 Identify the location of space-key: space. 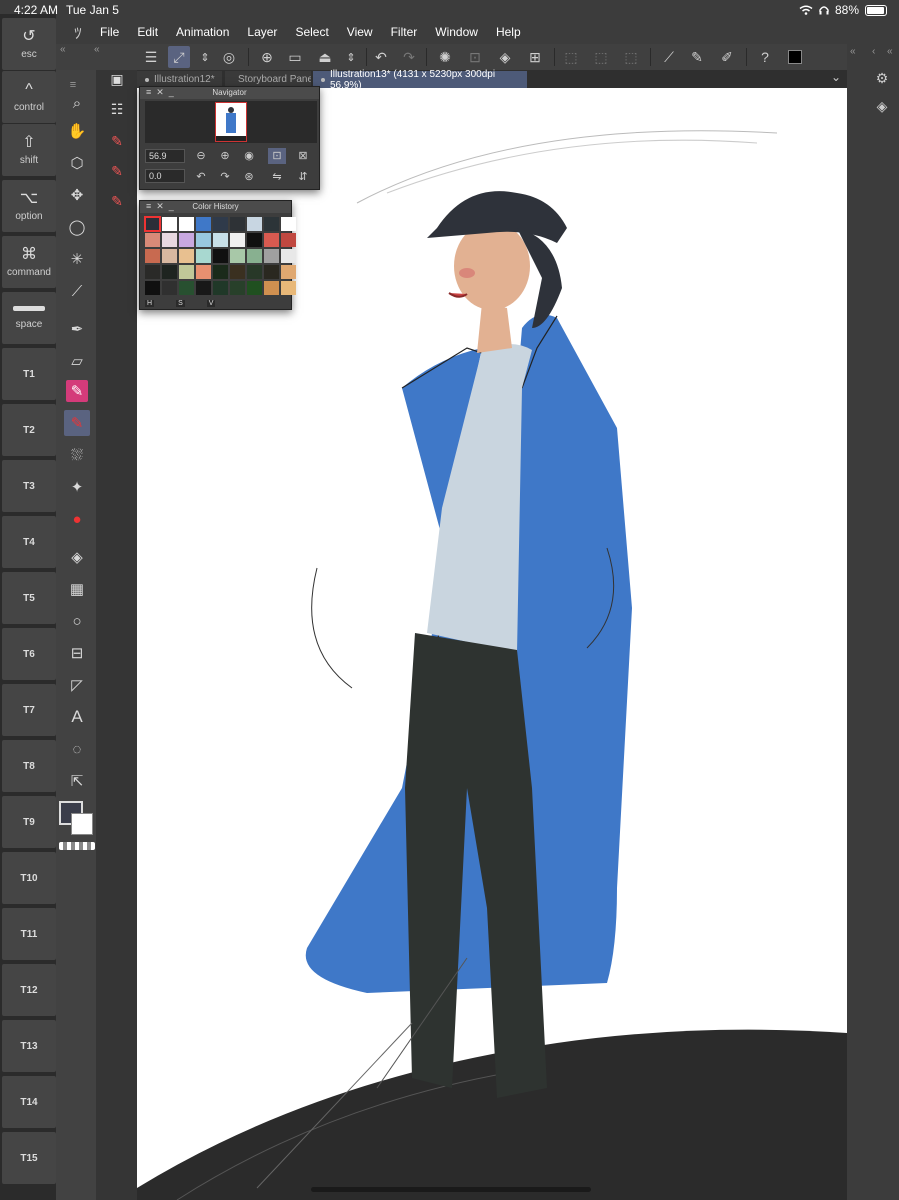
(29, 318).